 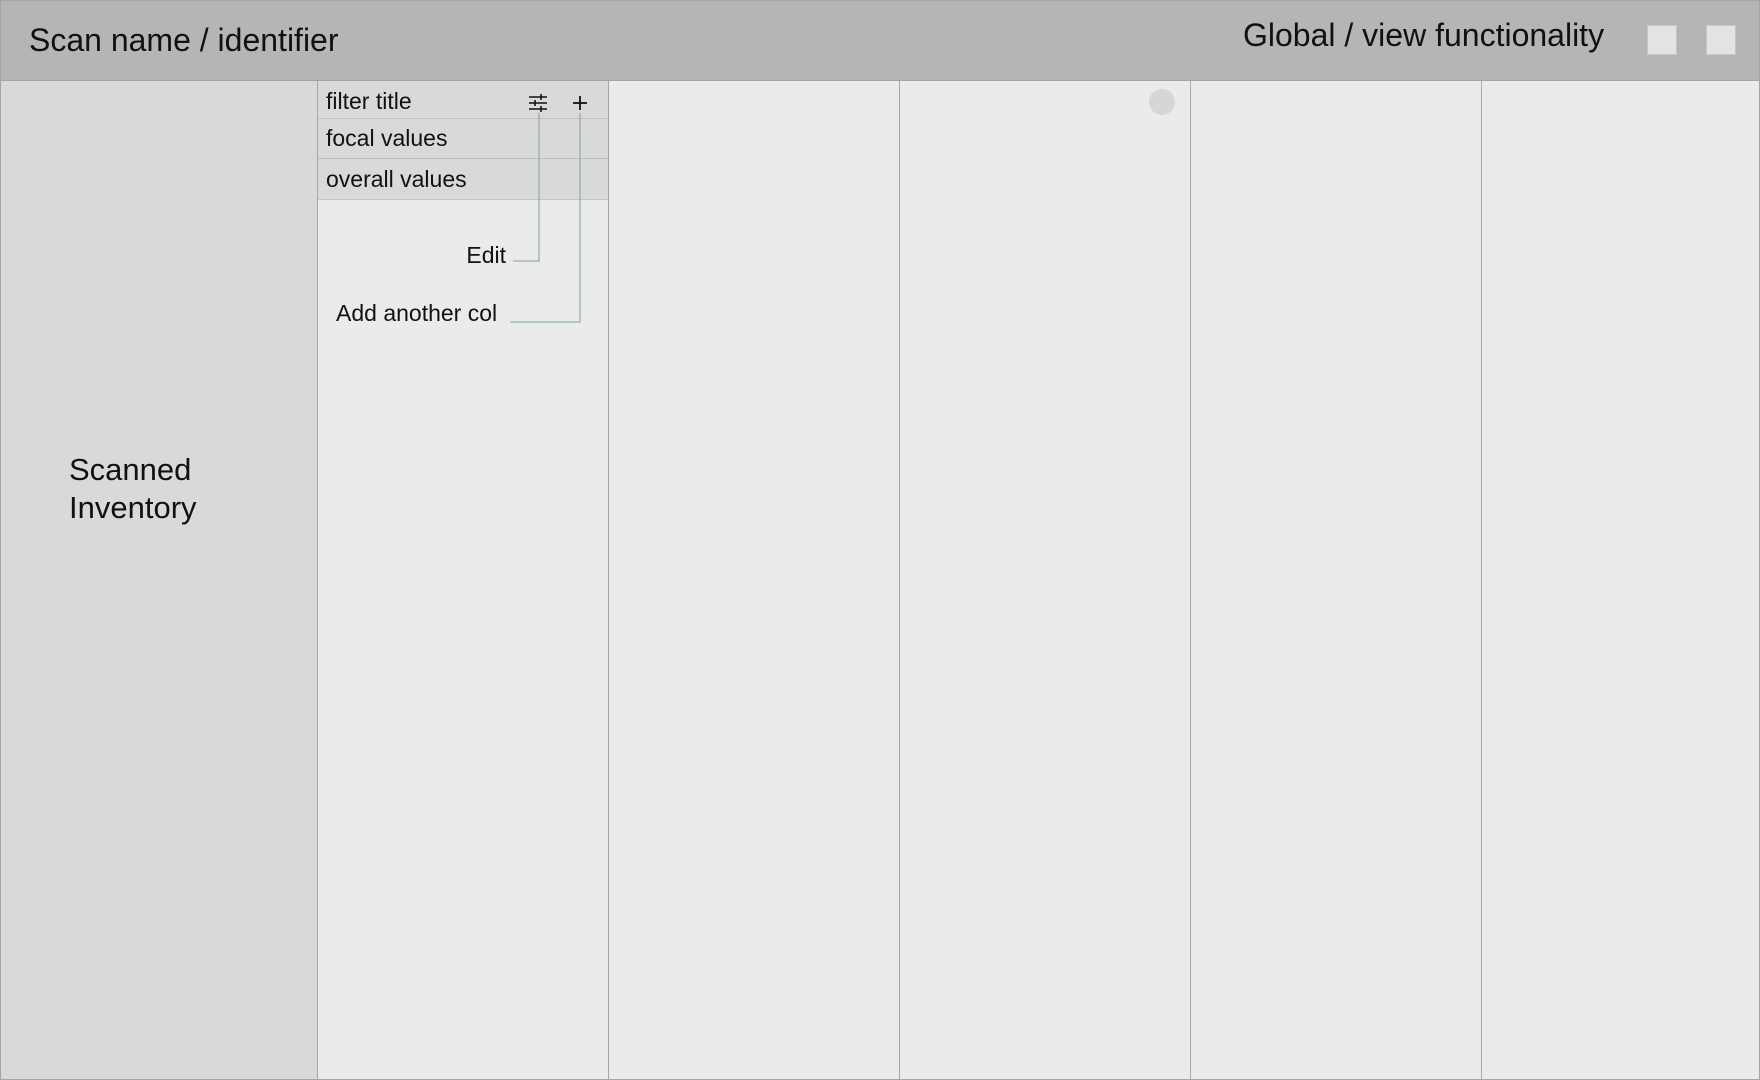 I want to click on filter-title-row: filter title, so click(x=463, y=100).